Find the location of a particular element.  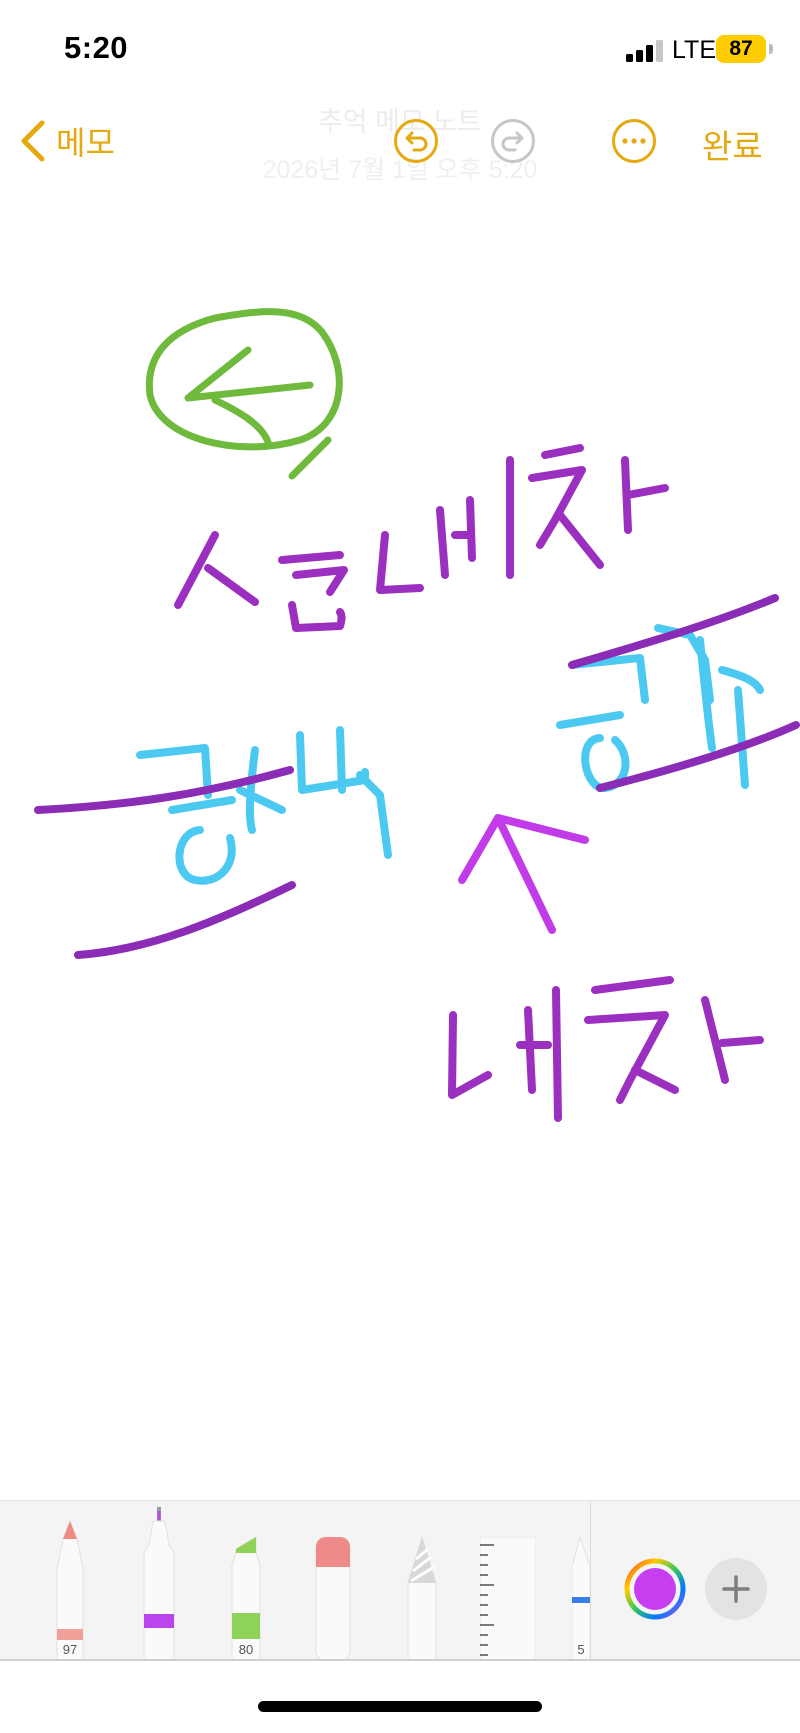

chevron-left-icon is located at coordinates (33, 141).